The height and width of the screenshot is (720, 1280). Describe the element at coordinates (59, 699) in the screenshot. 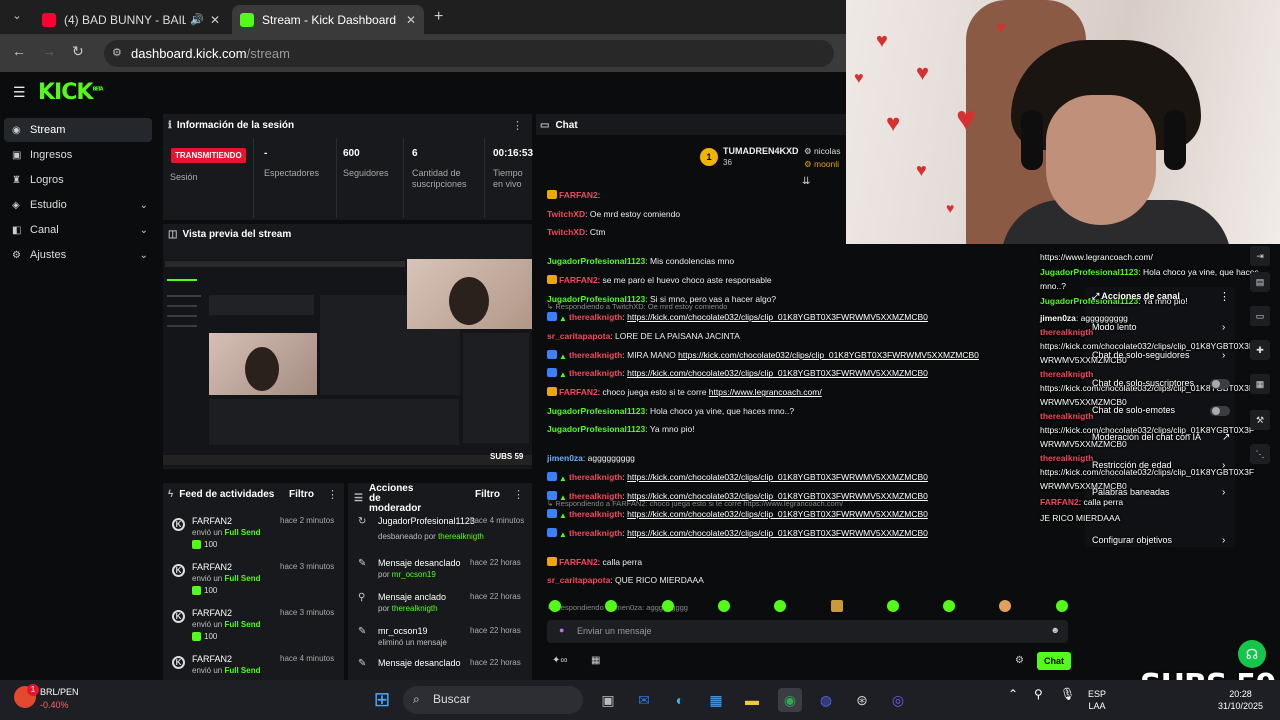

I see `stock-widget: BRL/PEN -0.40%` at that location.